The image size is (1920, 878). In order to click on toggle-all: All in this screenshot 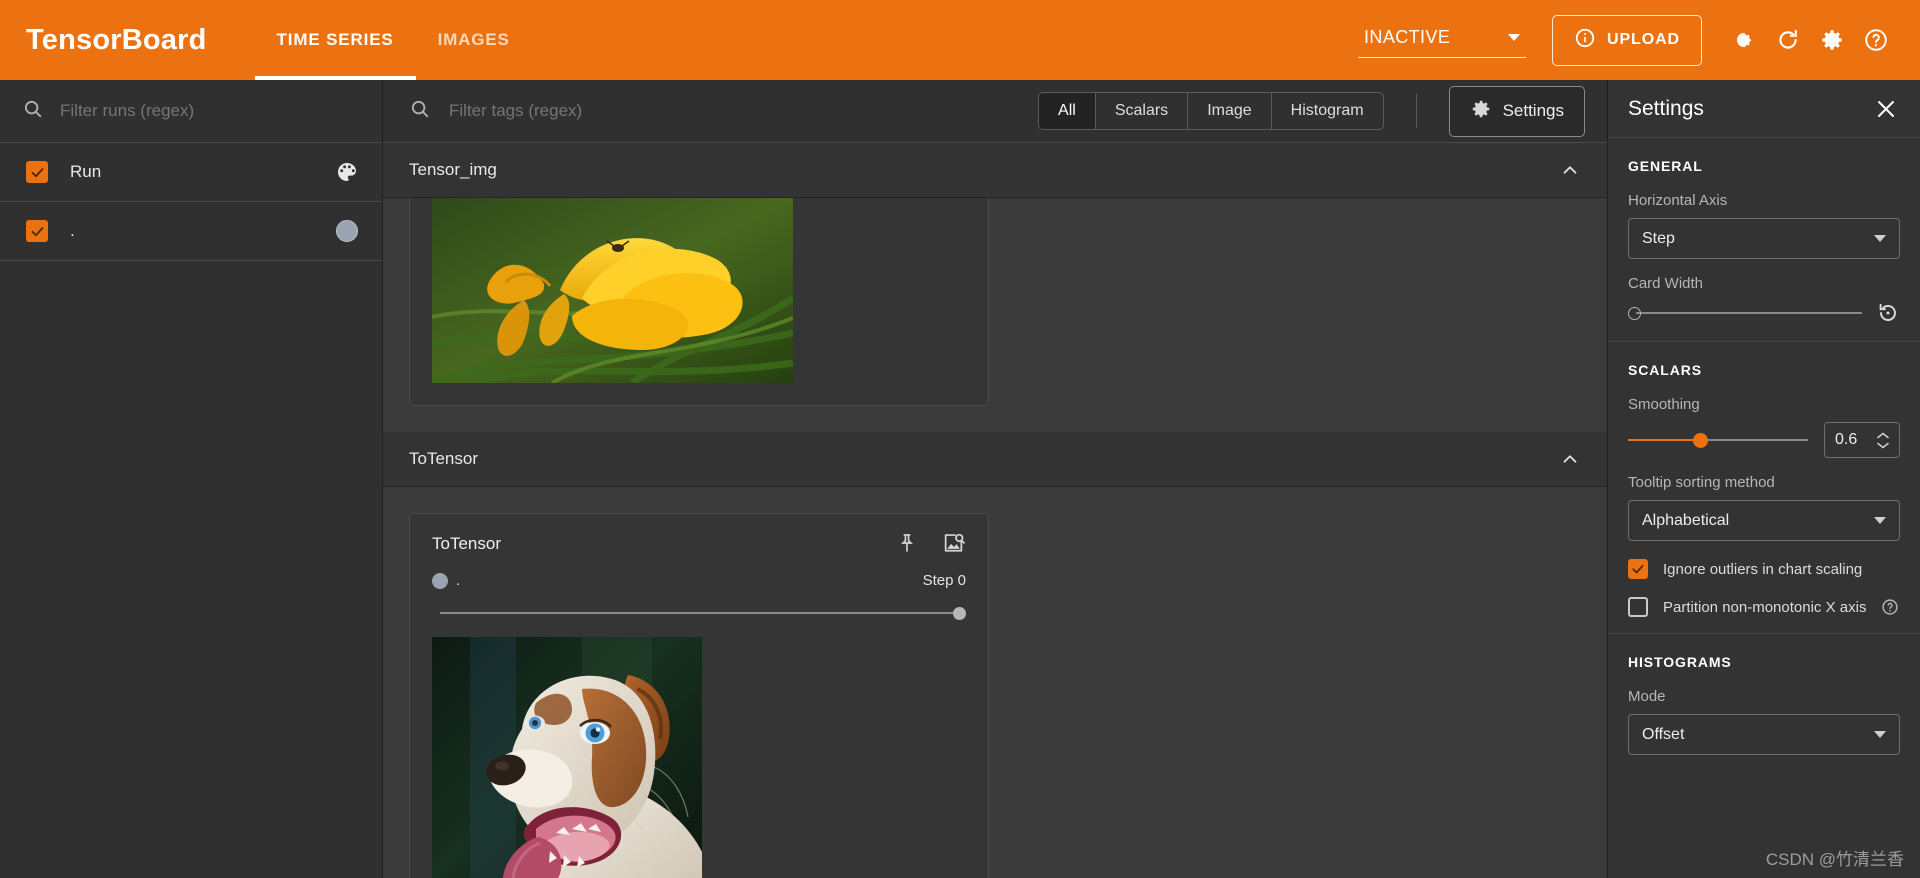, I will do `click(1067, 111)`.